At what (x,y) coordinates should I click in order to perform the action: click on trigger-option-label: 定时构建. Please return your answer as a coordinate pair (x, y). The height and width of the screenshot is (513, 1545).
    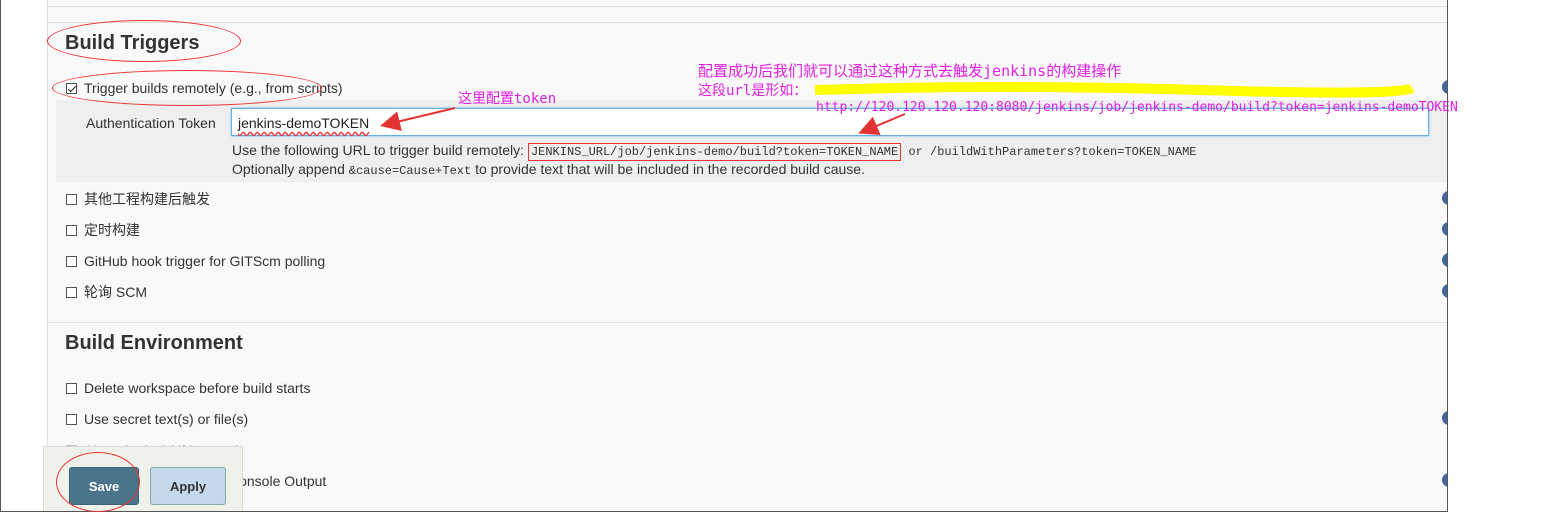
    Looking at the image, I should click on (112, 230).